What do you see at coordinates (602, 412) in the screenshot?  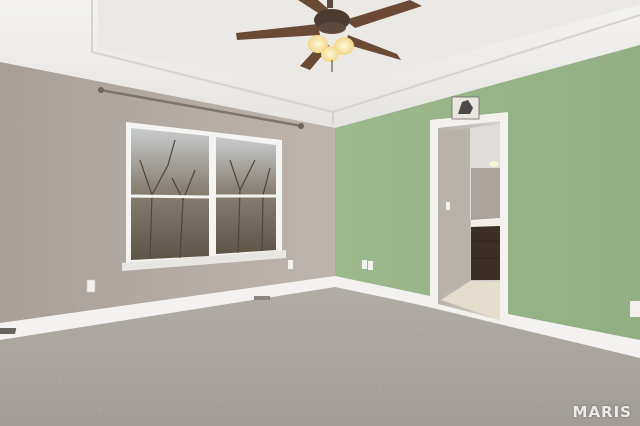 I see `watermark-text: MARIS` at bounding box center [602, 412].